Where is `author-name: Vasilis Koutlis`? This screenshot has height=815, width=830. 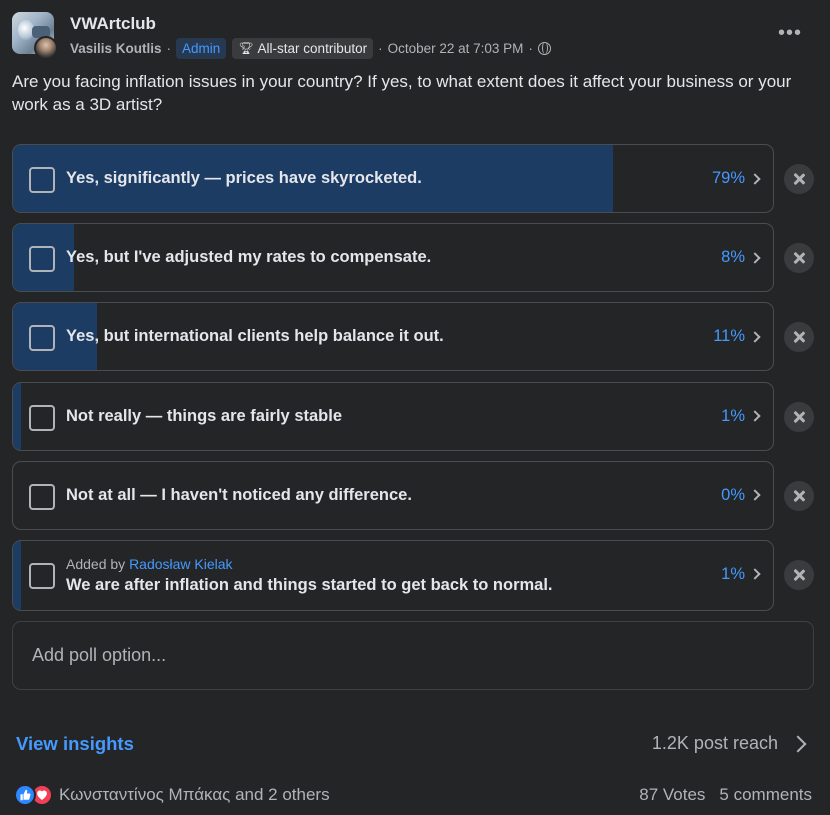
author-name: Vasilis Koutlis is located at coordinates (116, 48).